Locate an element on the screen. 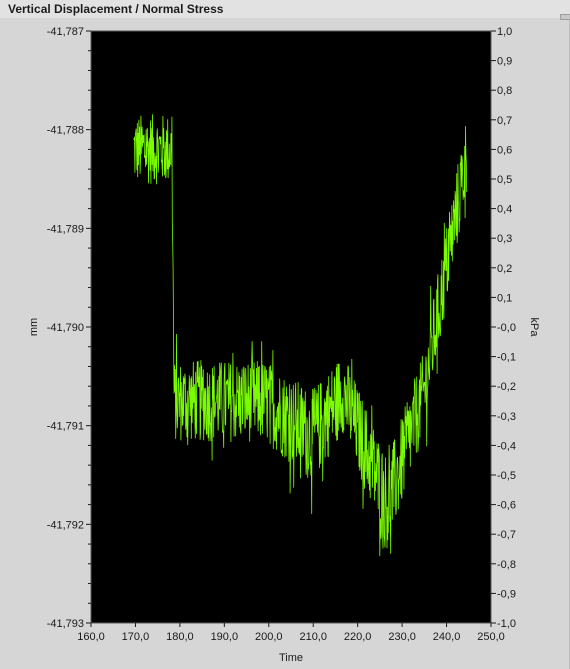 This screenshot has width=570, height=669. y-tick-label: -41,790 is located at coordinates (65, 328).